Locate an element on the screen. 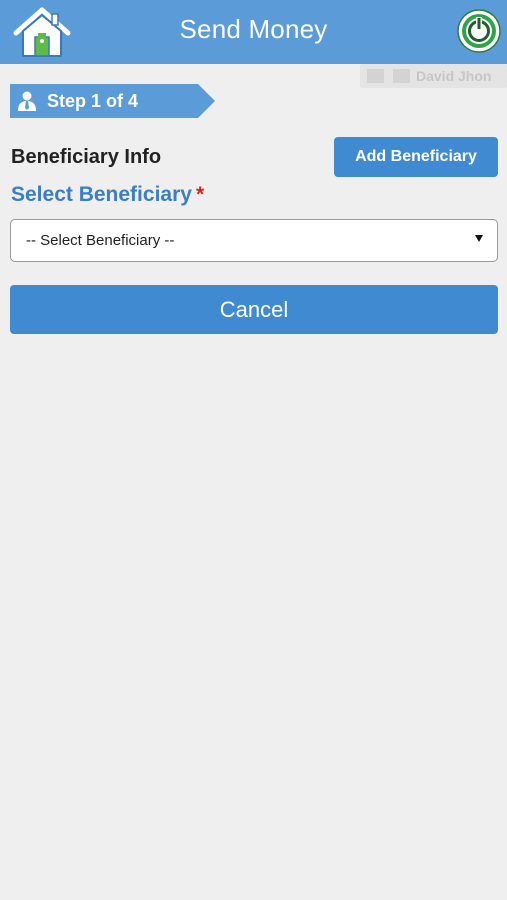  user-tie-icon is located at coordinates (27, 101).